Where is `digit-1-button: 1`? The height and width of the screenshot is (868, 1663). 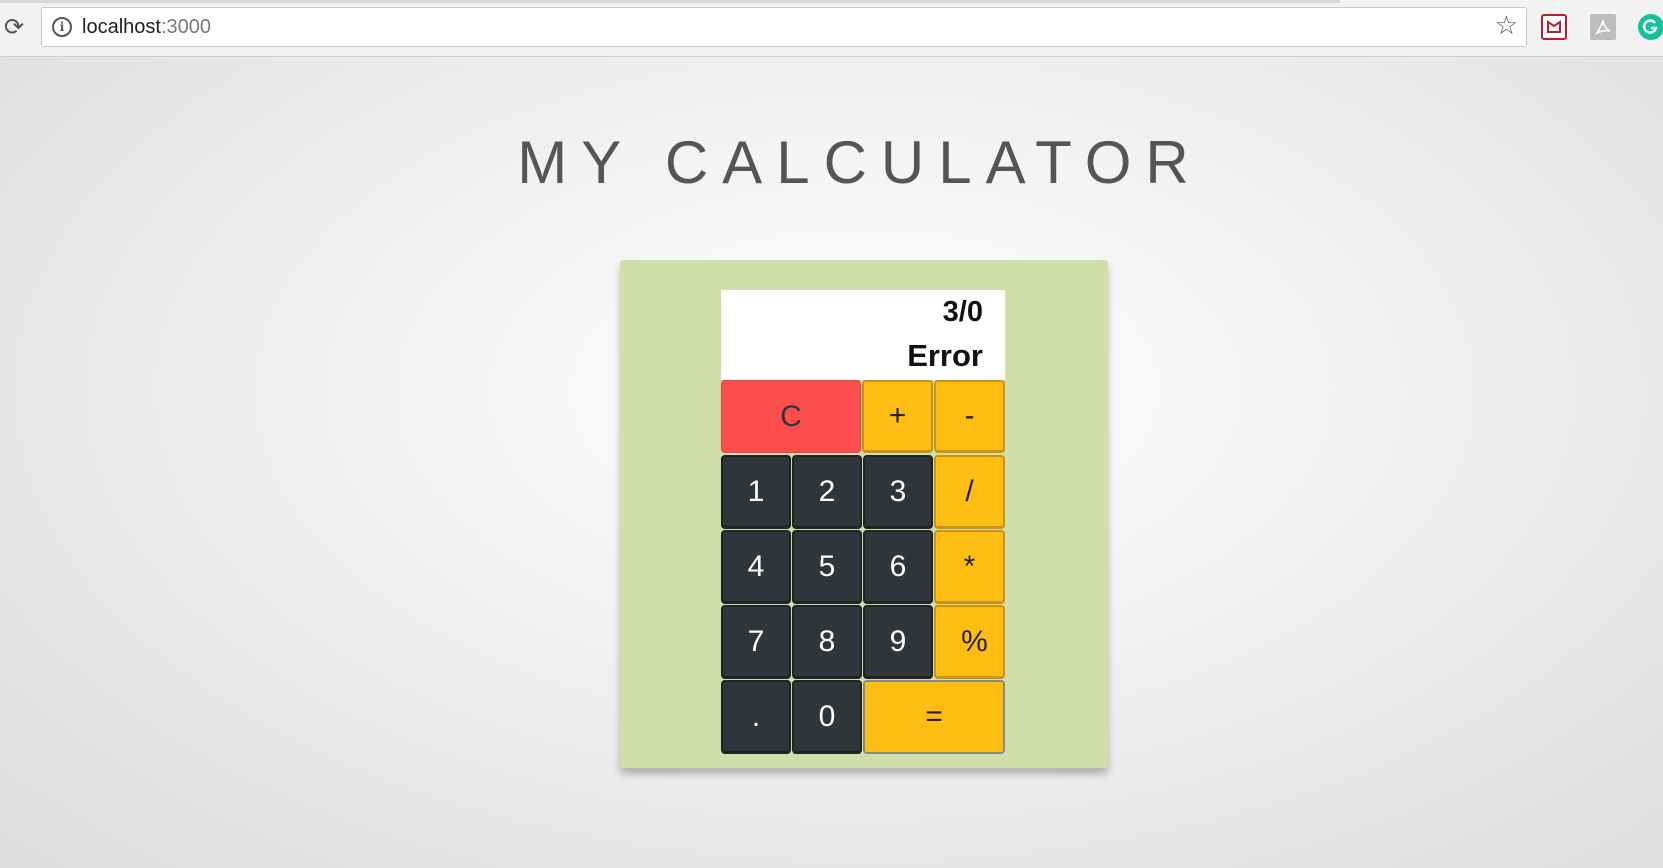 digit-1-button: 1 is located at coordinates (756, 492).